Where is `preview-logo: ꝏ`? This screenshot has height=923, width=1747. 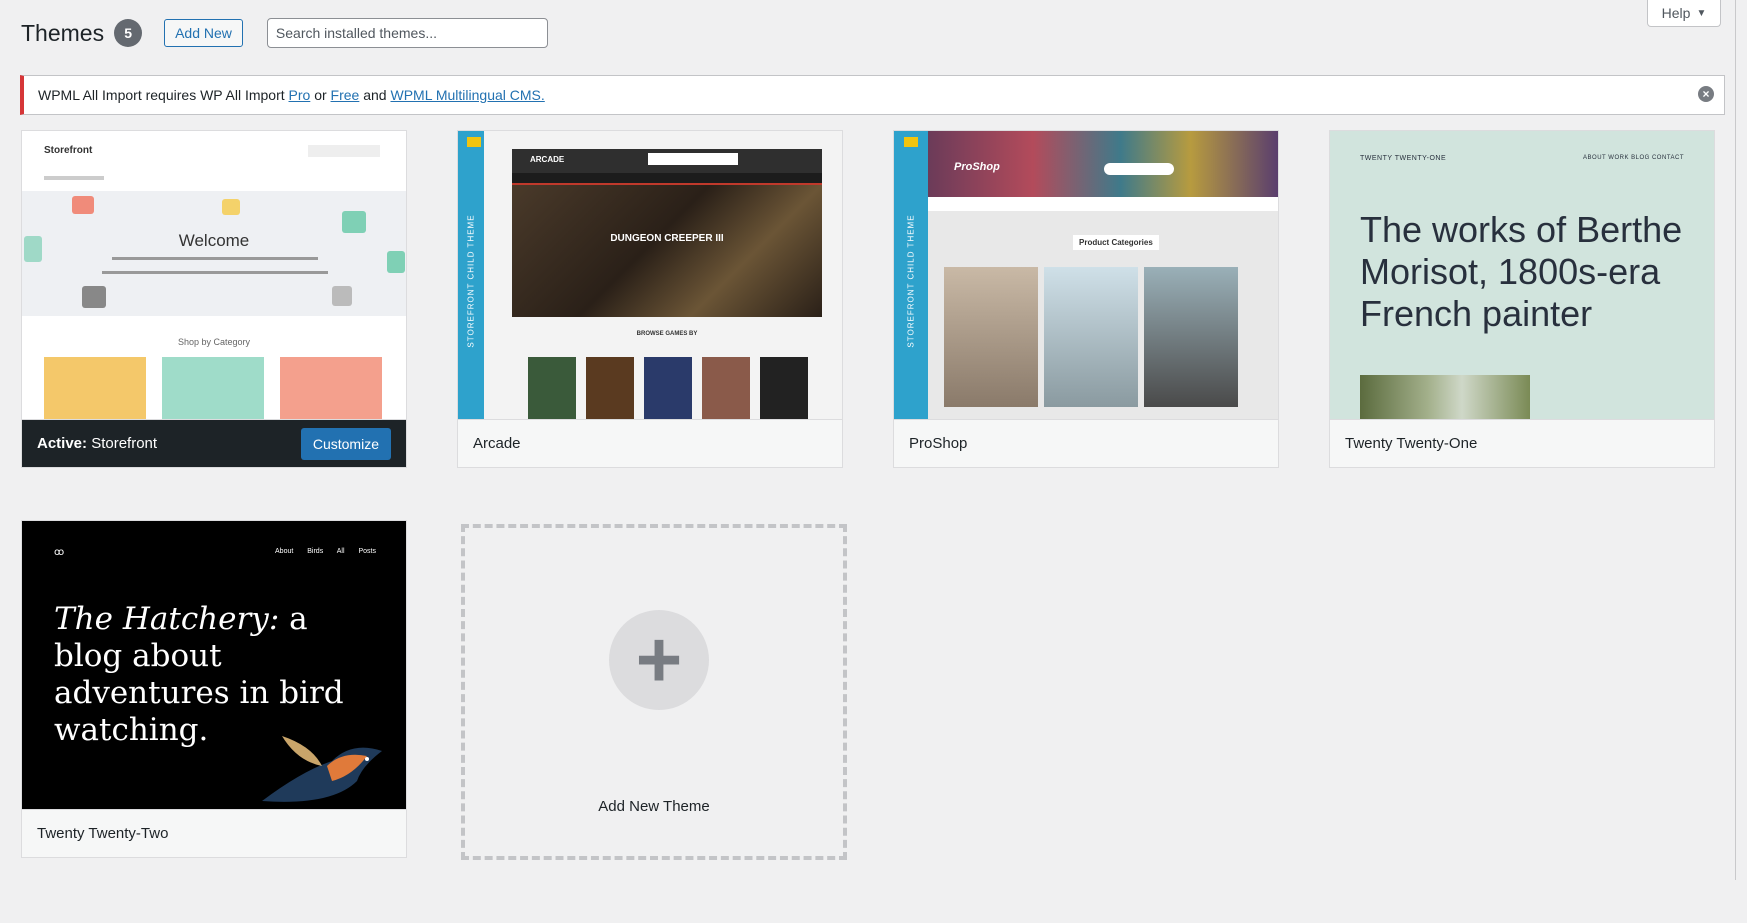
preview-logo: ꝏ is located at coordinates (59, 552).